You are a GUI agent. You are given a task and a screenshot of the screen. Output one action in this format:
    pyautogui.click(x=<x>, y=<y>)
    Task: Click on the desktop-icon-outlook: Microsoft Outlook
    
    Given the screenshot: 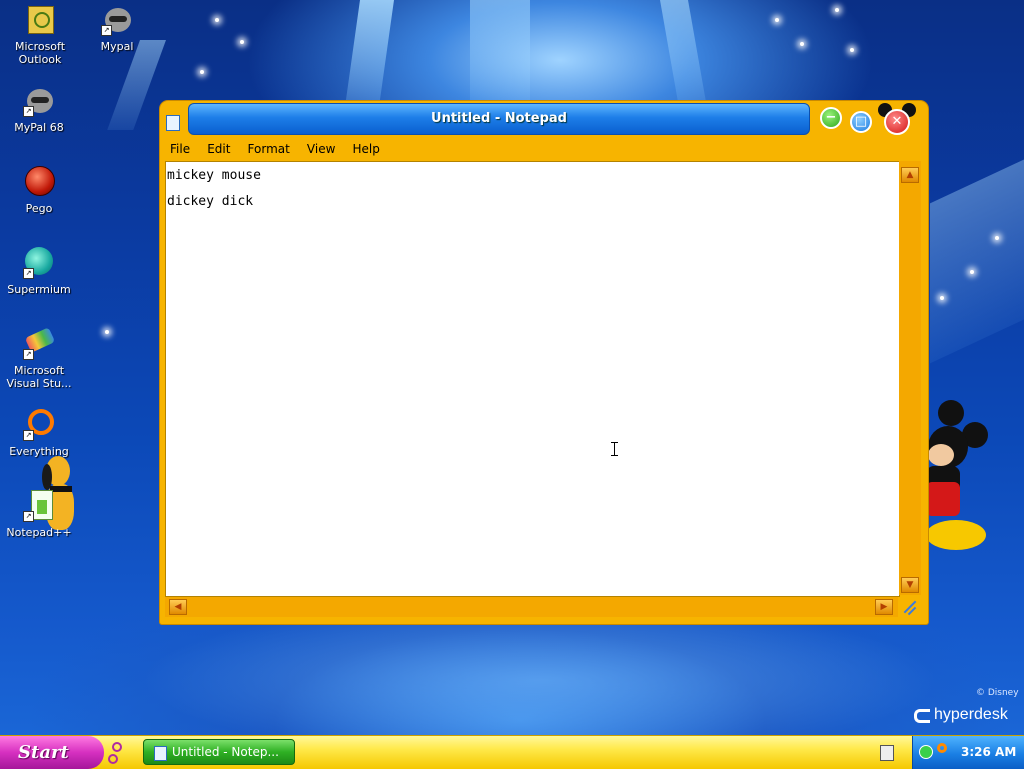 What is the action you would take?
    pyautogui.click(x=40, y=35)
    